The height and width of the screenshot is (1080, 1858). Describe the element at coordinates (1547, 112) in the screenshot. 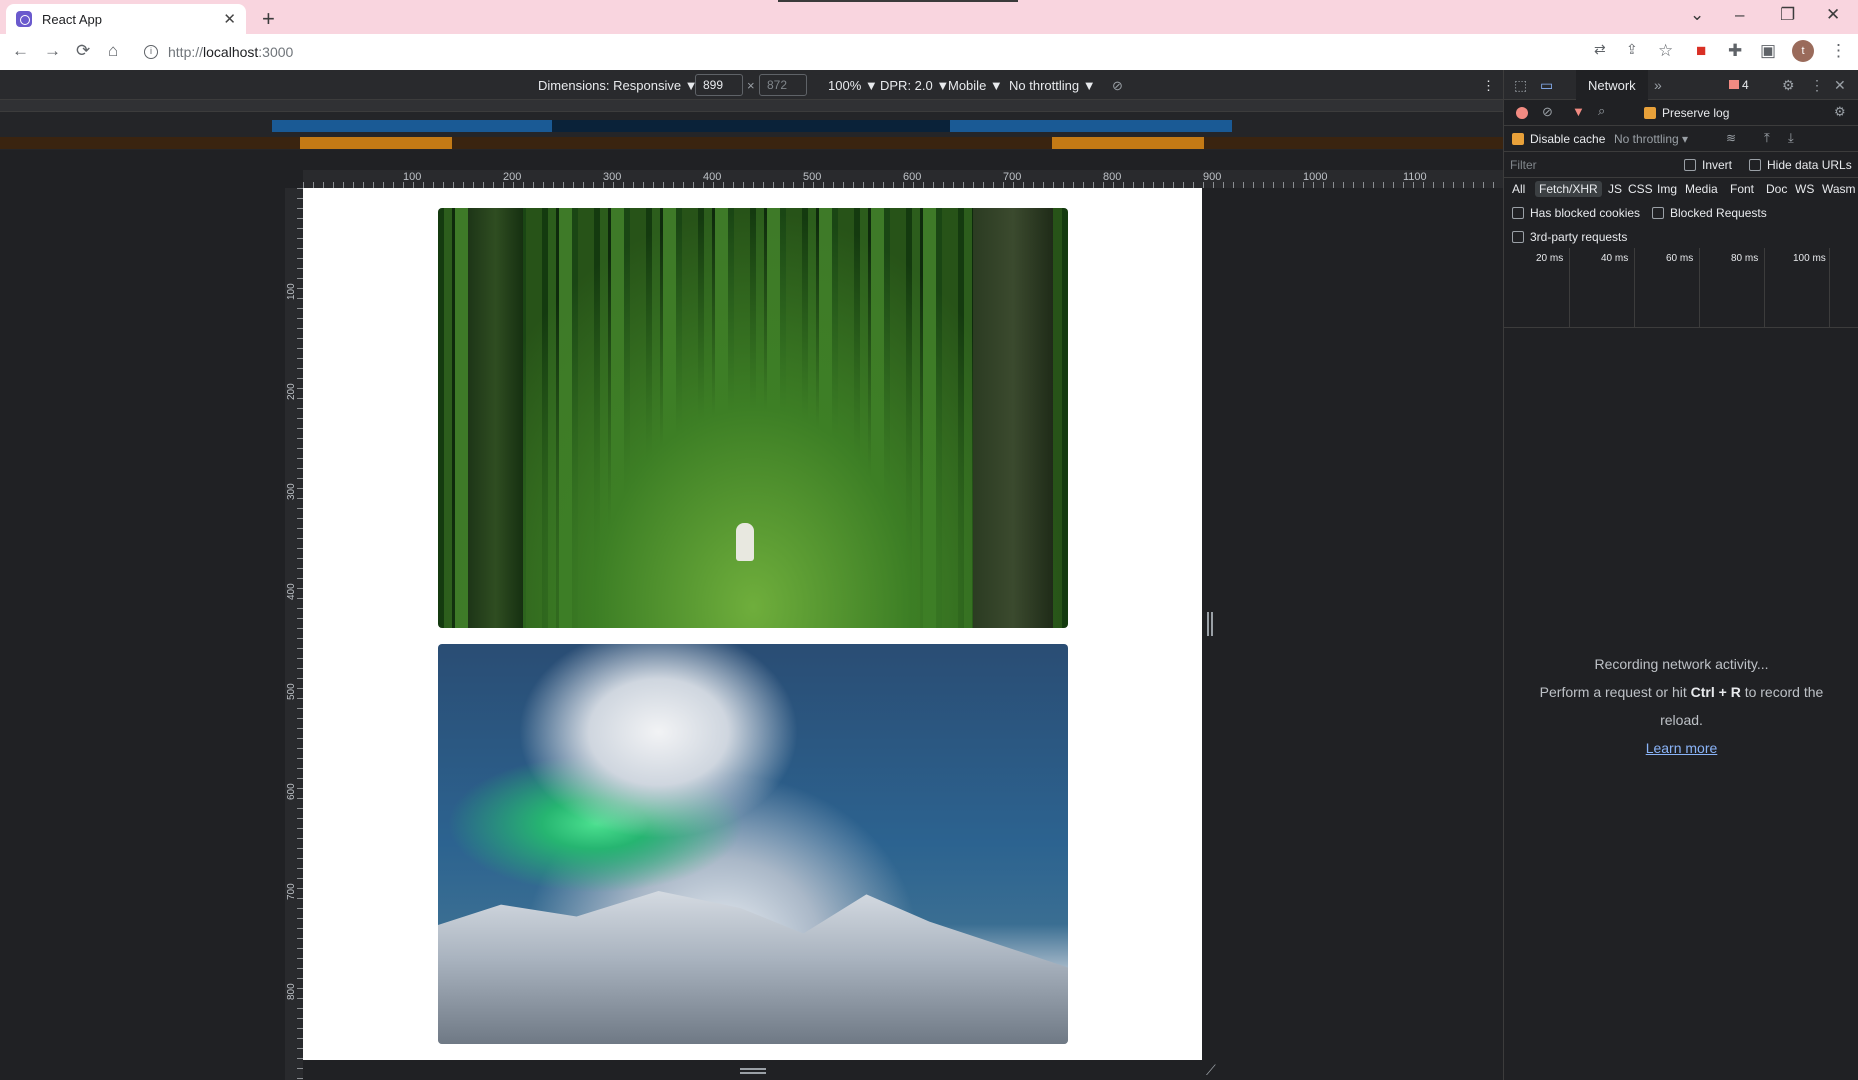

I see `clear-icon: ⊘` at that location.